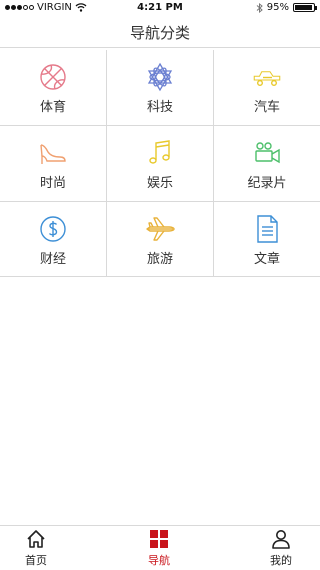 This screenshot has height=570, width=320. I want to click on category-tech: 科技, so click(160, 88).